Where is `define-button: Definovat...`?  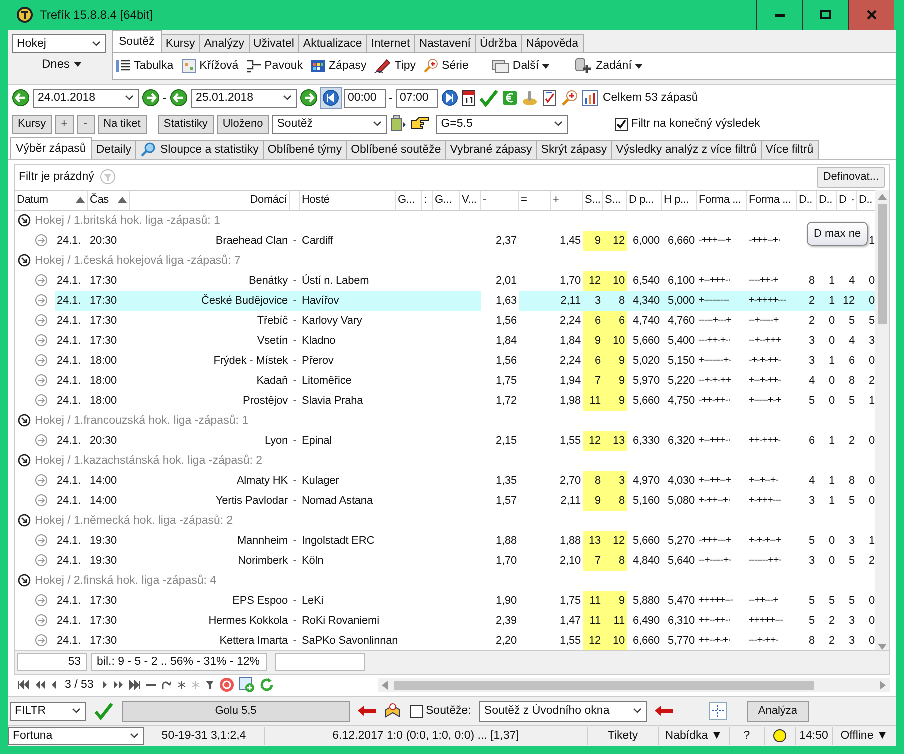
define-button: Definovat... is located at coordinates (851, 177).